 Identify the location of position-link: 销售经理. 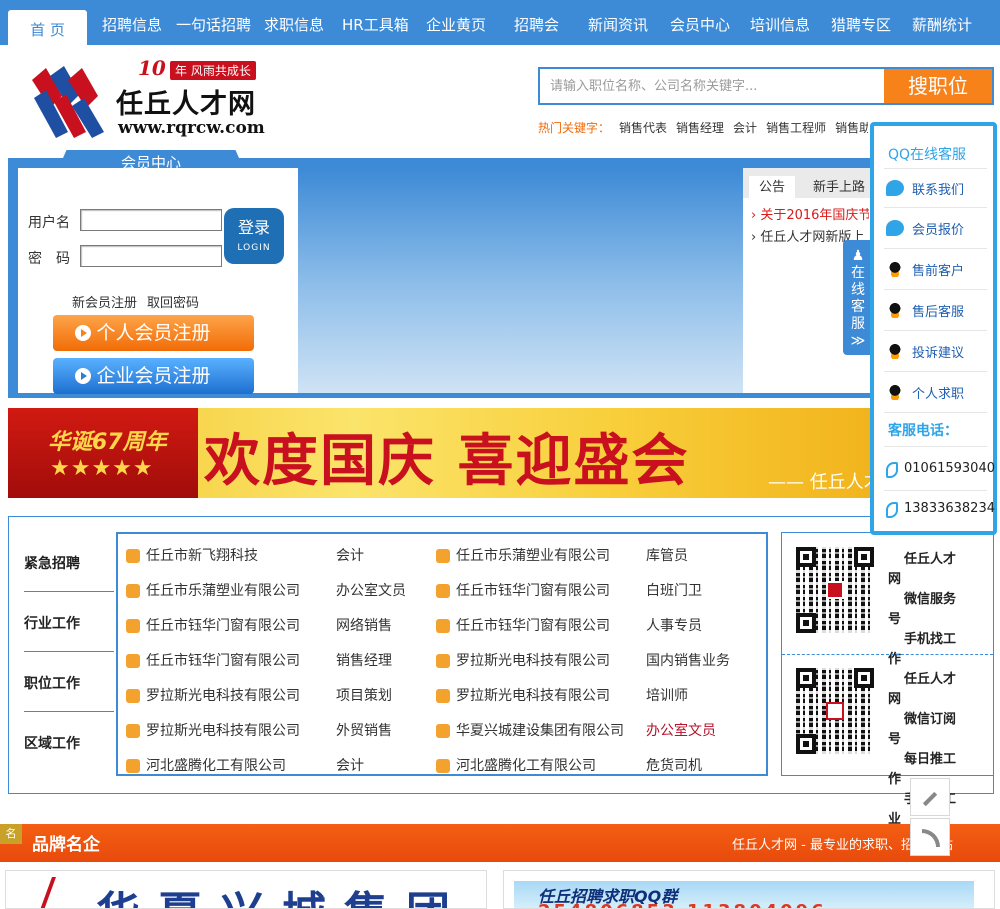
(364, 660).